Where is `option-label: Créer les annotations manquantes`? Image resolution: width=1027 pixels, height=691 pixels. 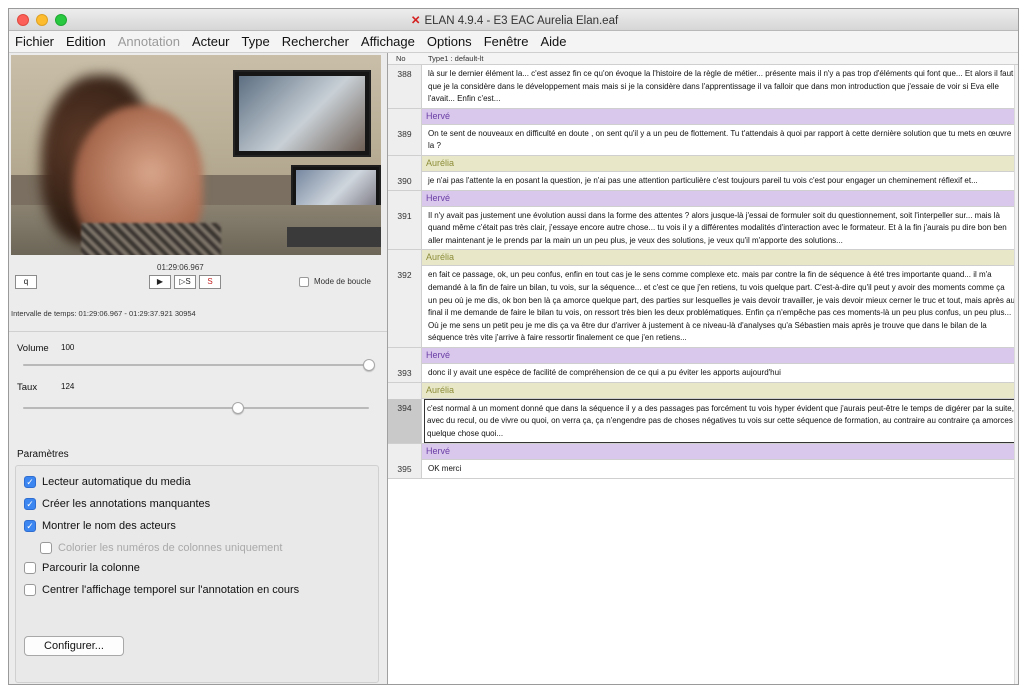
option-label: Créer les annotations manquantes is located at coordinates (126, 504).